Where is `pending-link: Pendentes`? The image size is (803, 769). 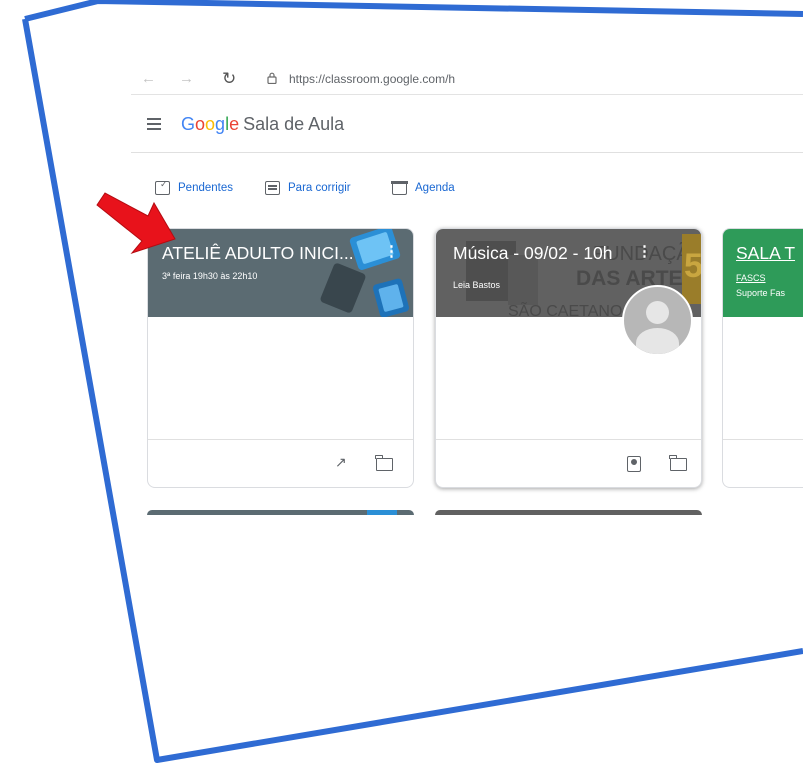 pending-link: Pendentes is located at coordinates (194, 187).